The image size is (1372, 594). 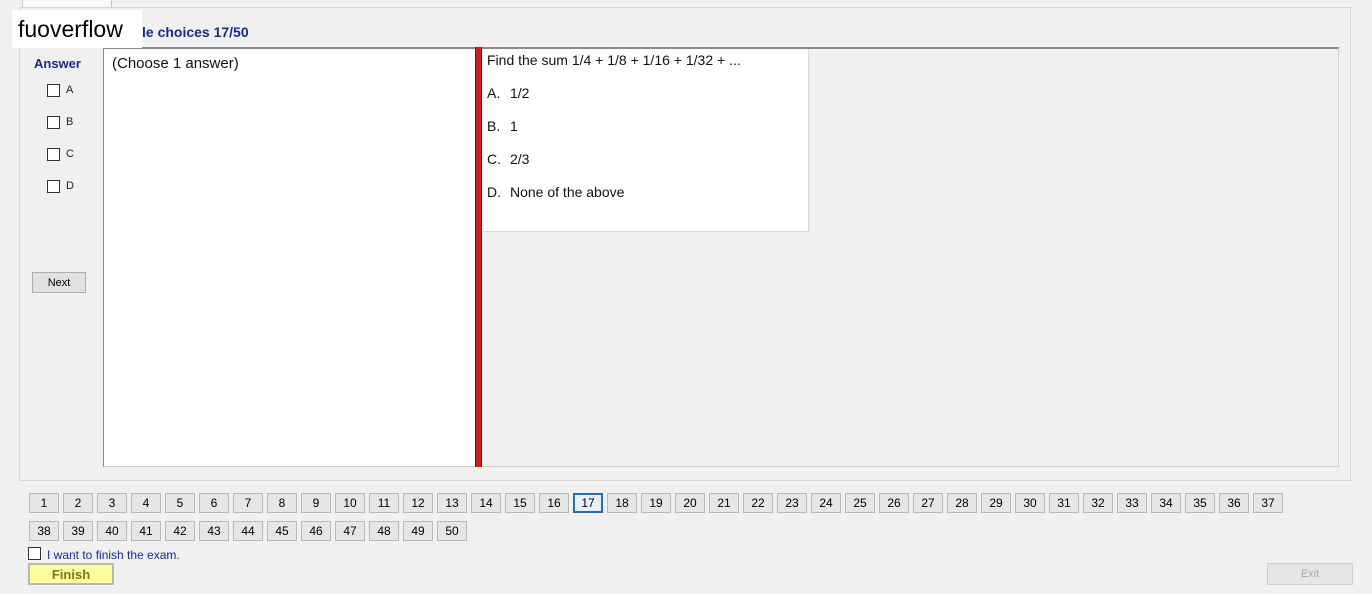 What do you see at coordinates (452, 531) in the screenshot?
I see `question-nav-button: 50` at bounding box center [452, 531].